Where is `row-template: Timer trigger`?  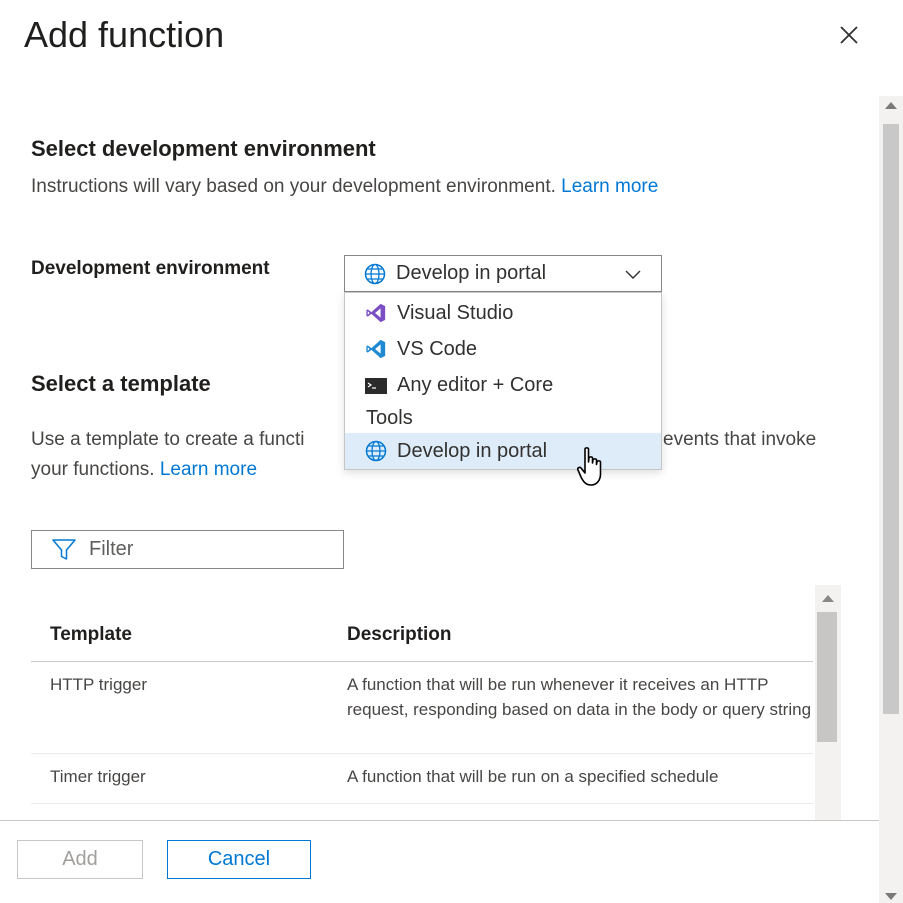 row-template: Timer trigger is located at coordinates (98, 776).